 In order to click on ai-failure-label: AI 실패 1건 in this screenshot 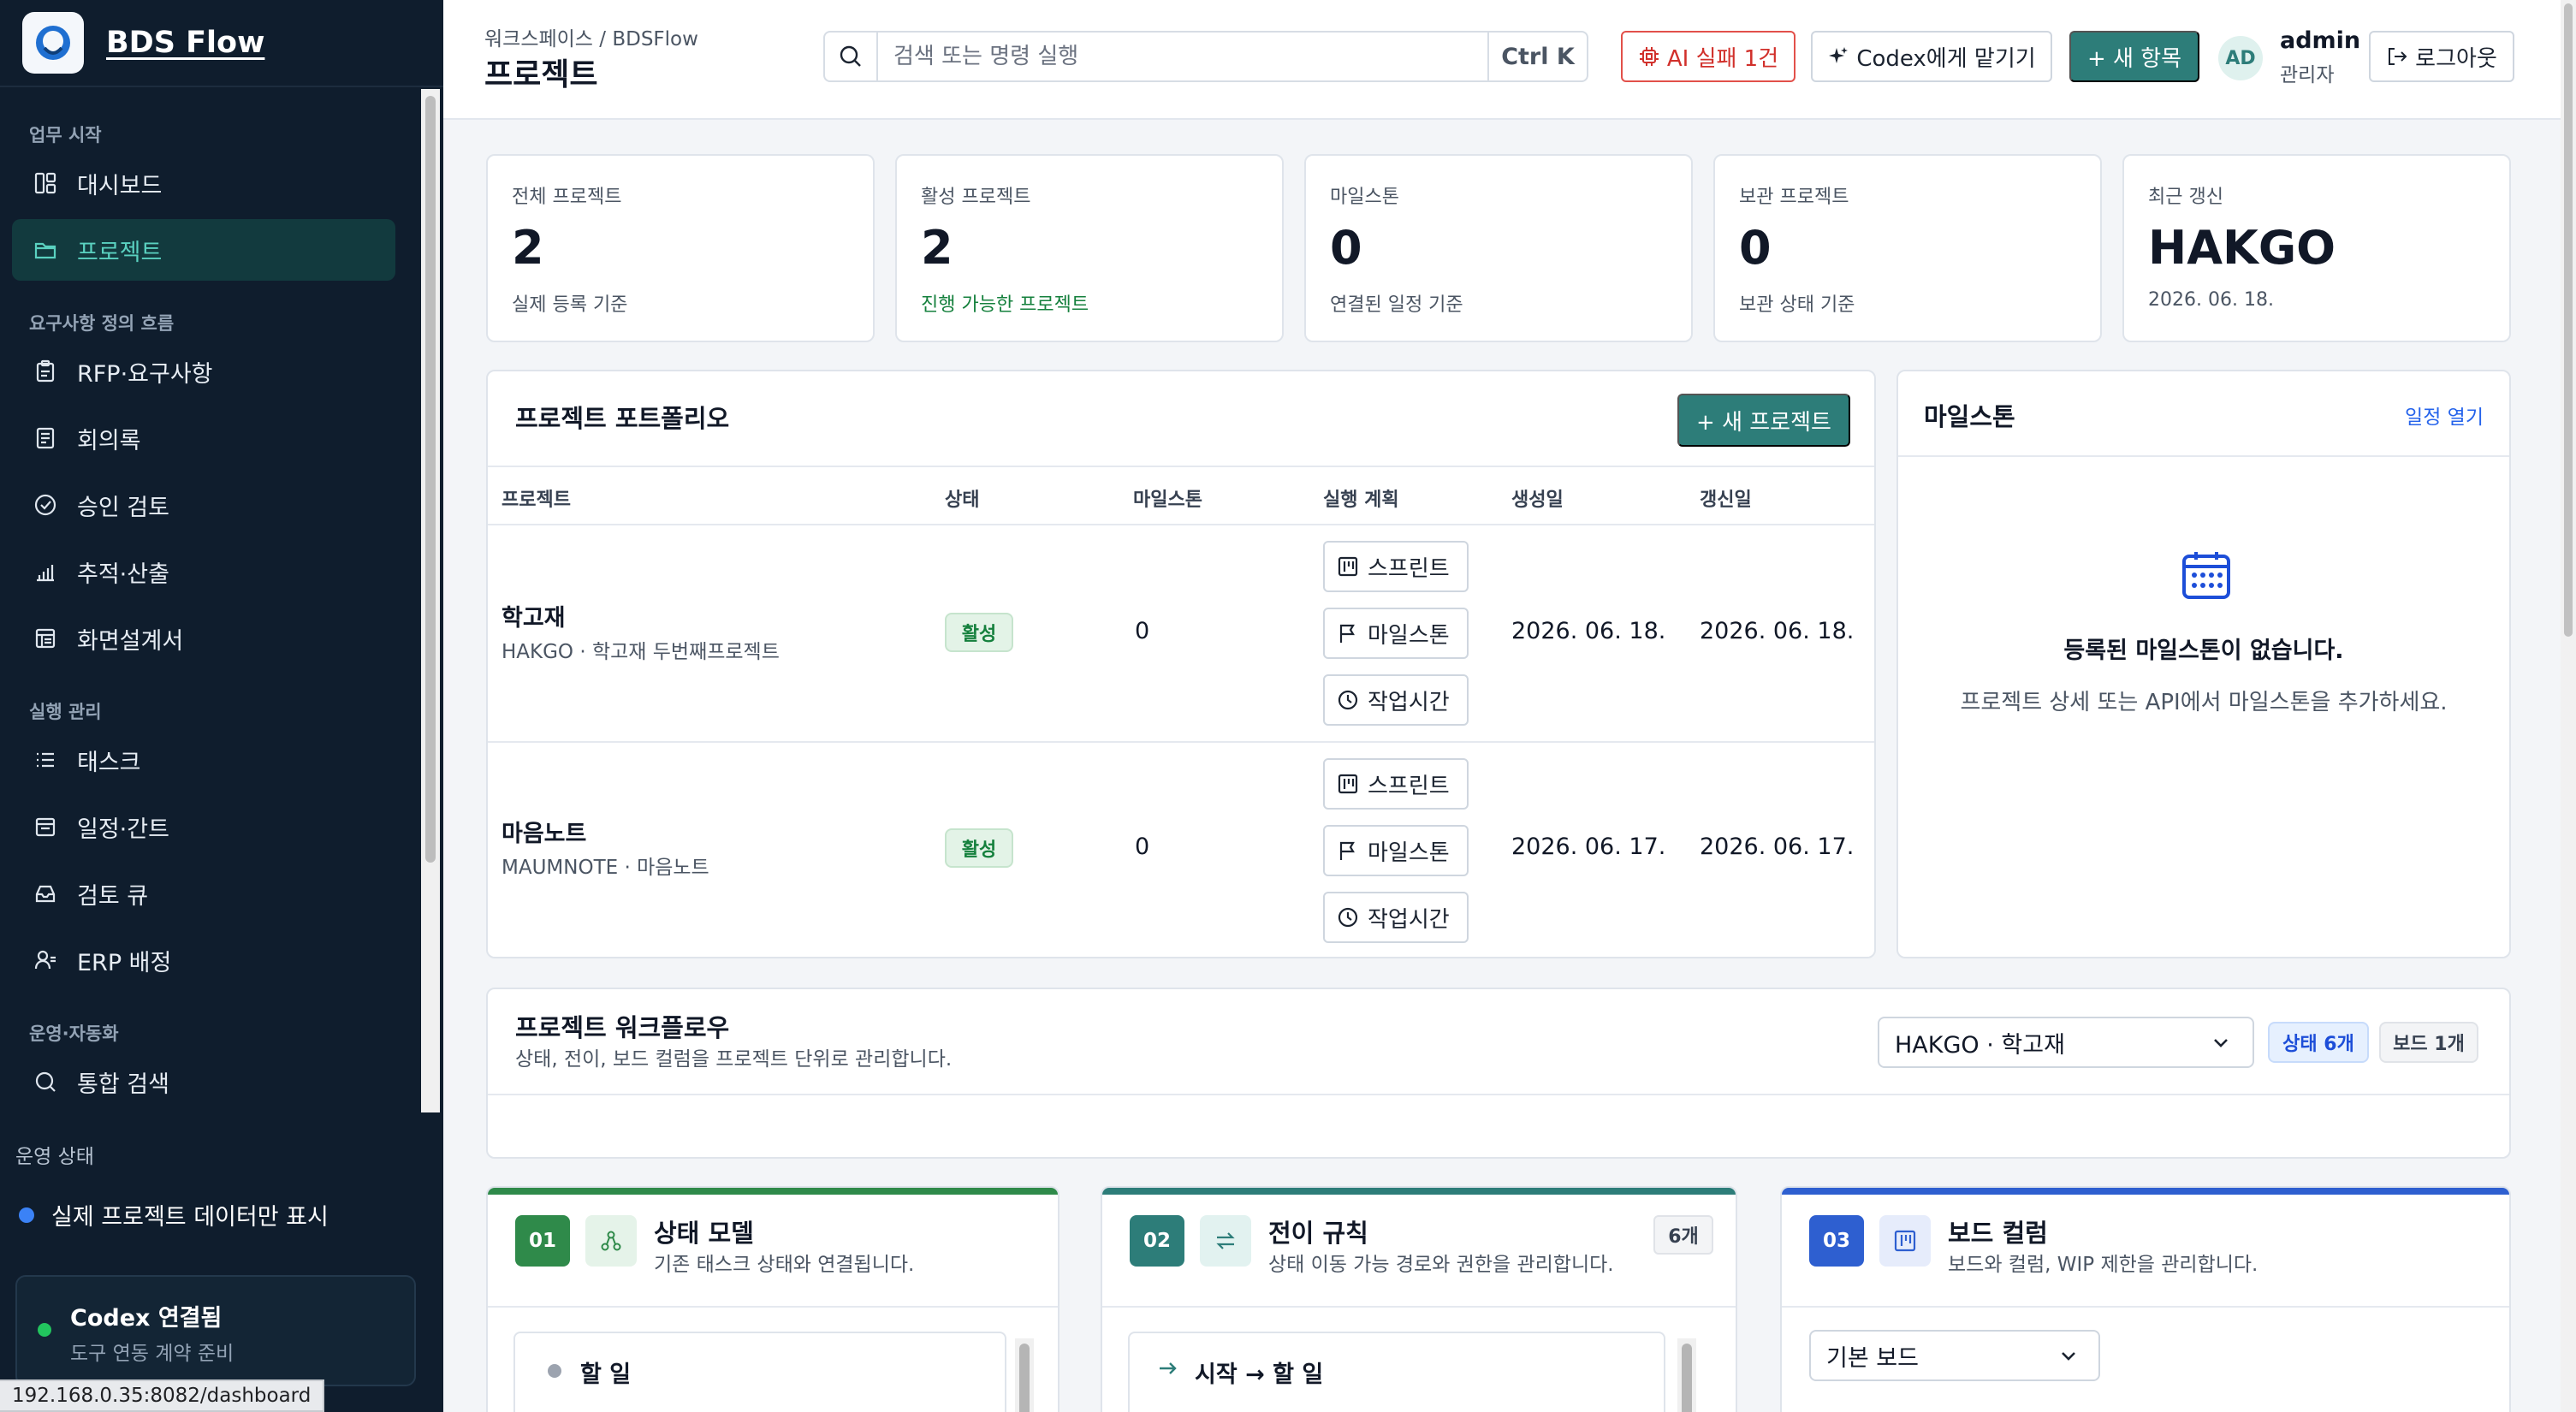, I will do `click(1722, 58)`.